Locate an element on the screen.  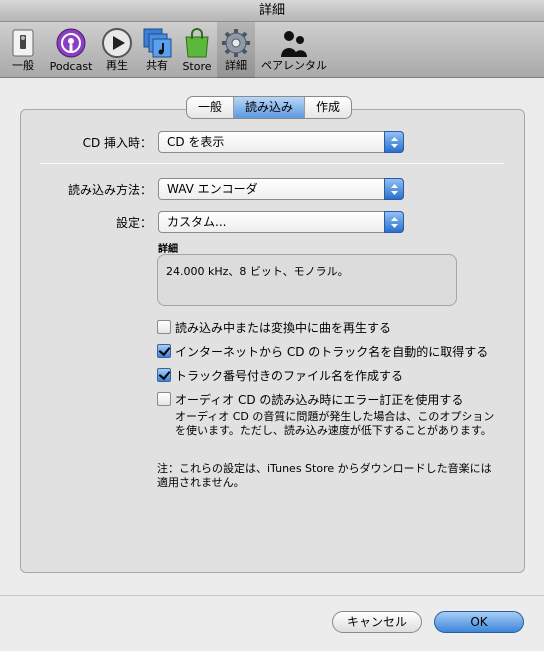
tab-import: 読み込み is located at coordinates (270, 107).